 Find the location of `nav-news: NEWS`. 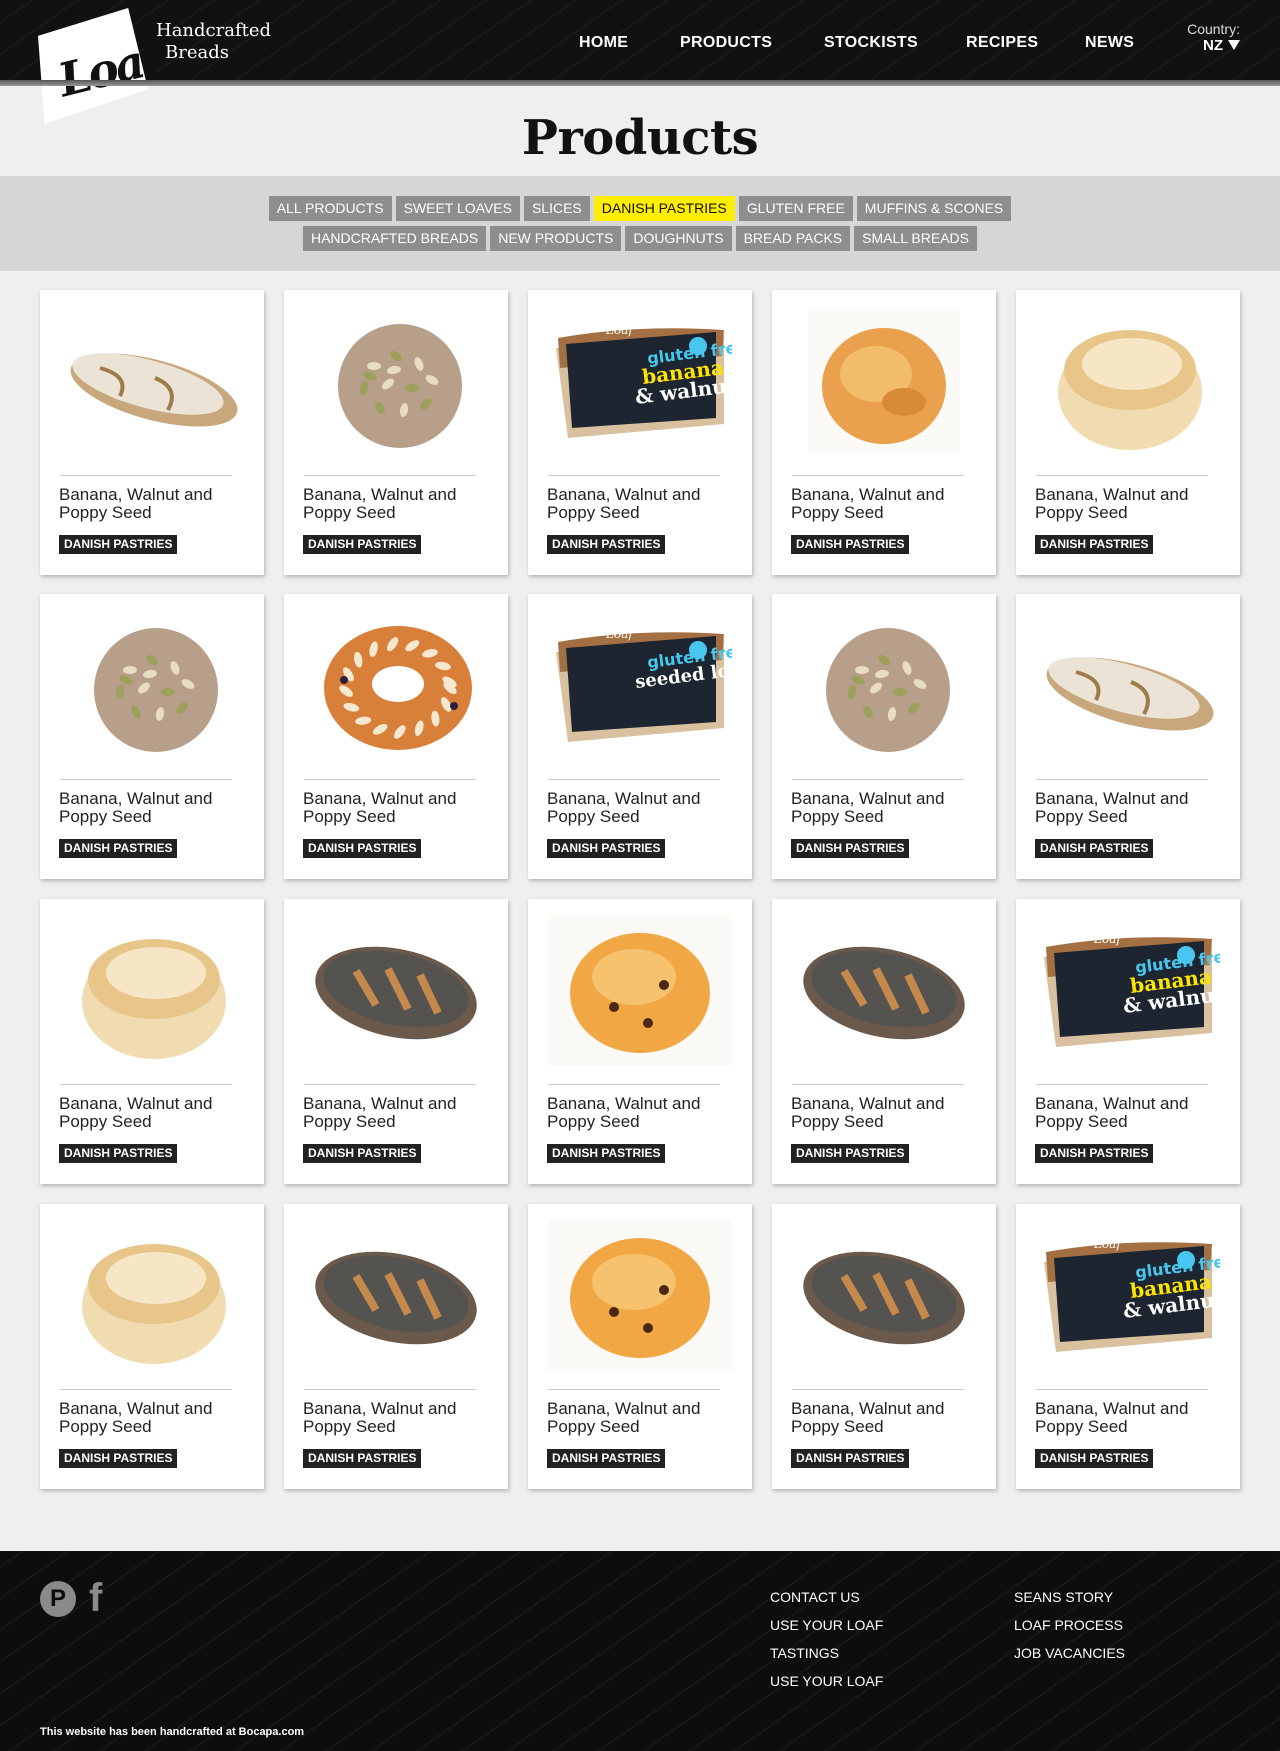

nav-news: NEWS is located at coordinates (1109, 43).